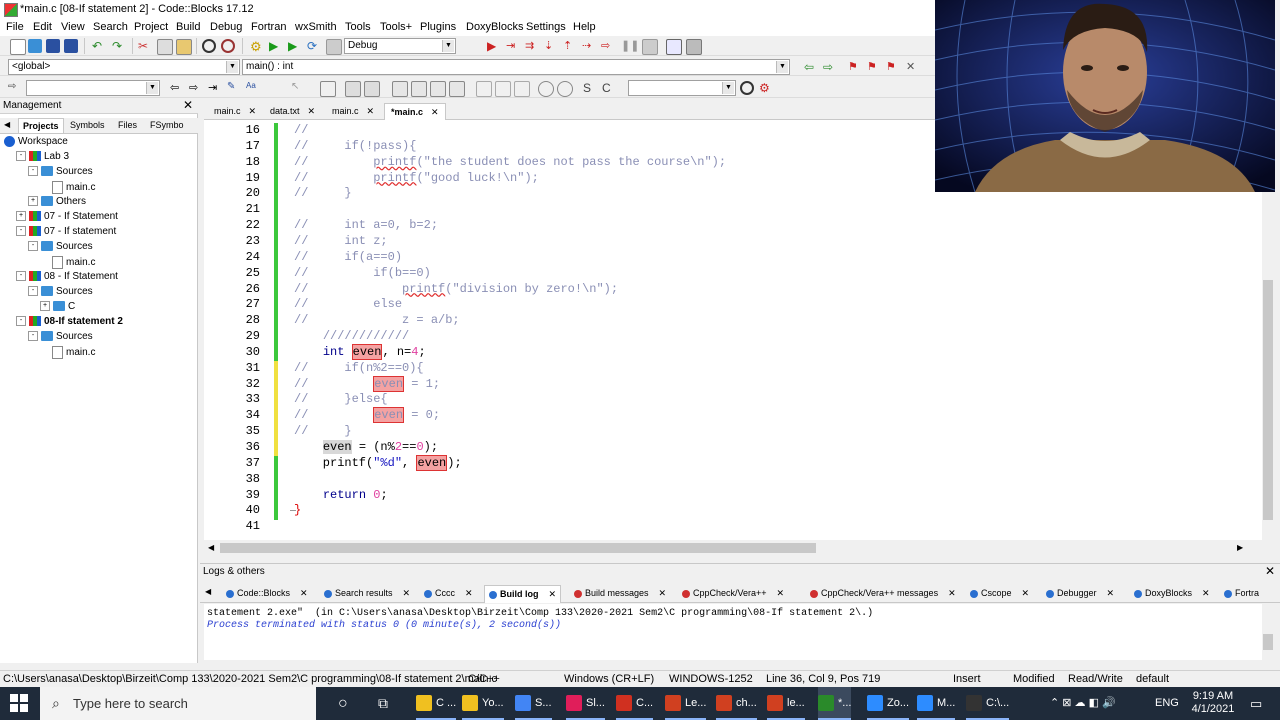  Describe the element at coordinates (21, 703) in the screenshot. I see `start-button` at that location.